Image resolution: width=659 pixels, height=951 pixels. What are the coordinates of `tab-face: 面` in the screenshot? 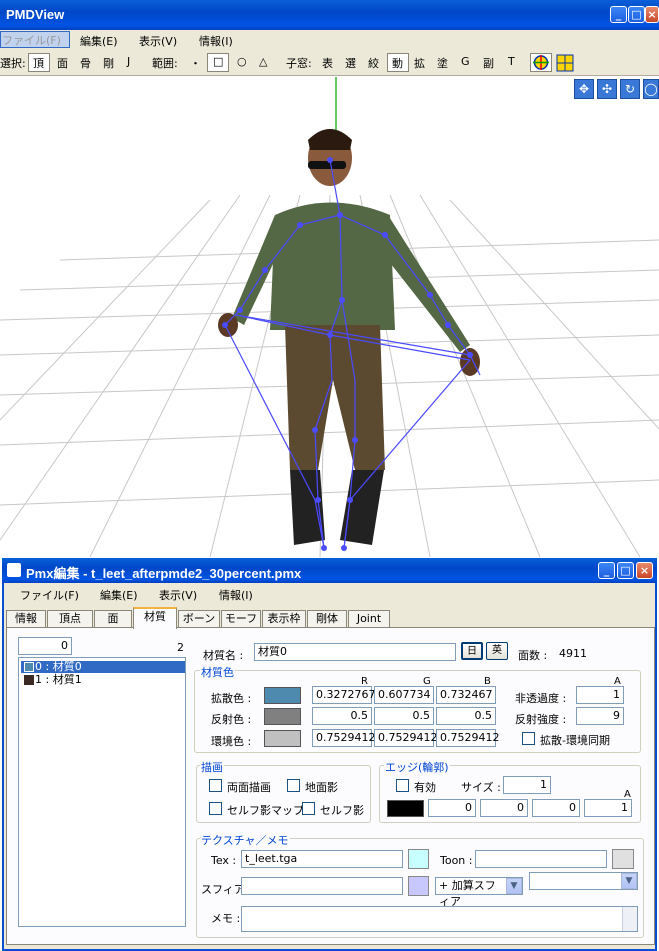 It's located at (113, 619).